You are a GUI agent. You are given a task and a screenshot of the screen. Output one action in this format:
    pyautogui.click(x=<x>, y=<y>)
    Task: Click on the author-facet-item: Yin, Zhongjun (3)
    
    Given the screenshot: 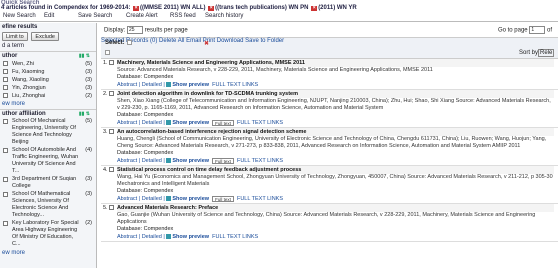 What is the action you would take?
    pyautogui.click(x=48, y=88)
    